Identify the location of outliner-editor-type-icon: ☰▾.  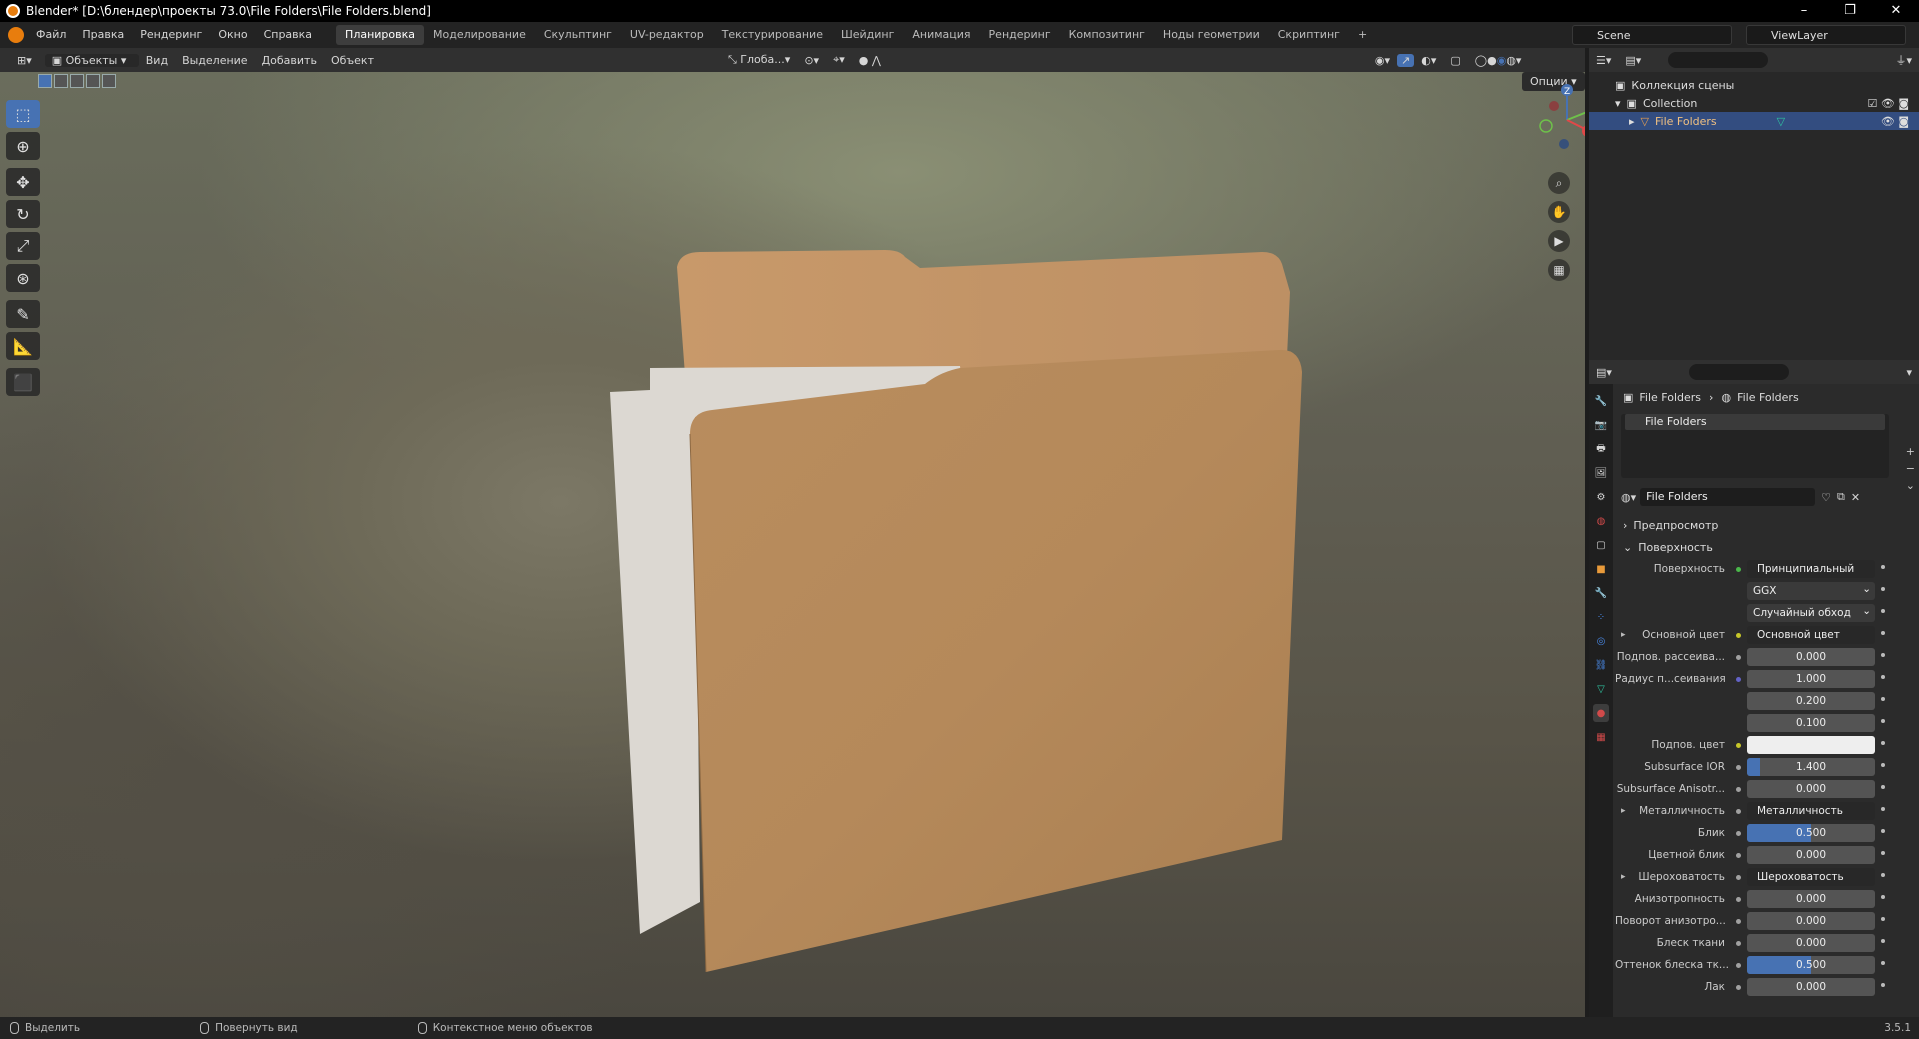
(1603, 60).